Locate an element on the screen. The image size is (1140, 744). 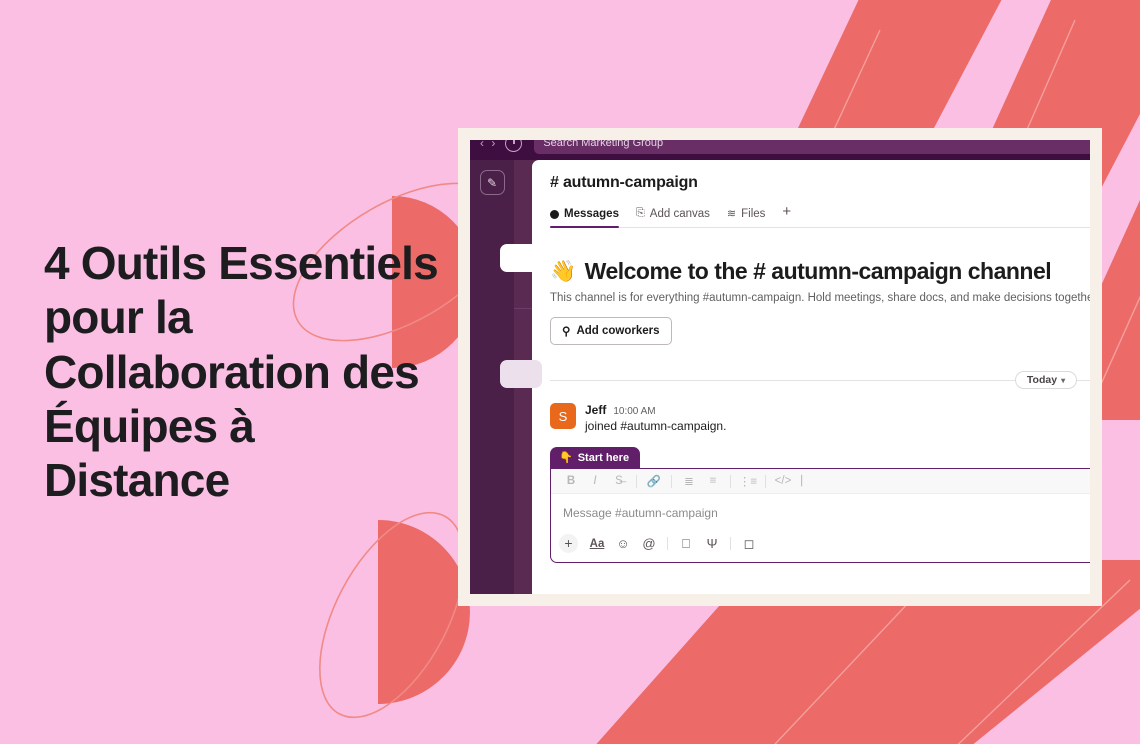
history-nav-icons: ‹ › is located at coordinates (488, 145).